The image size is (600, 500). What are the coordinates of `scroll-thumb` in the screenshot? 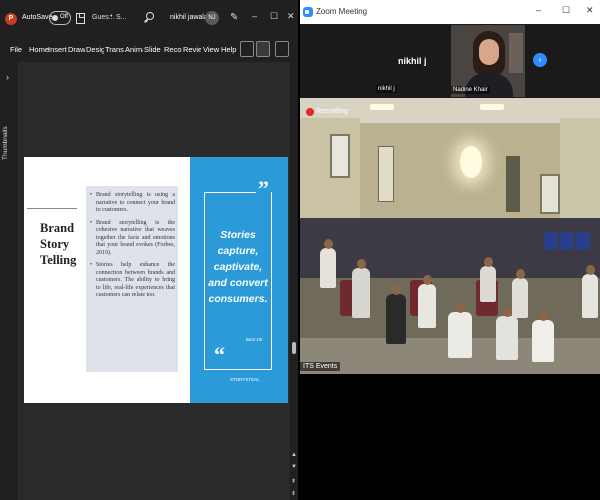 It's located at (294, 348).